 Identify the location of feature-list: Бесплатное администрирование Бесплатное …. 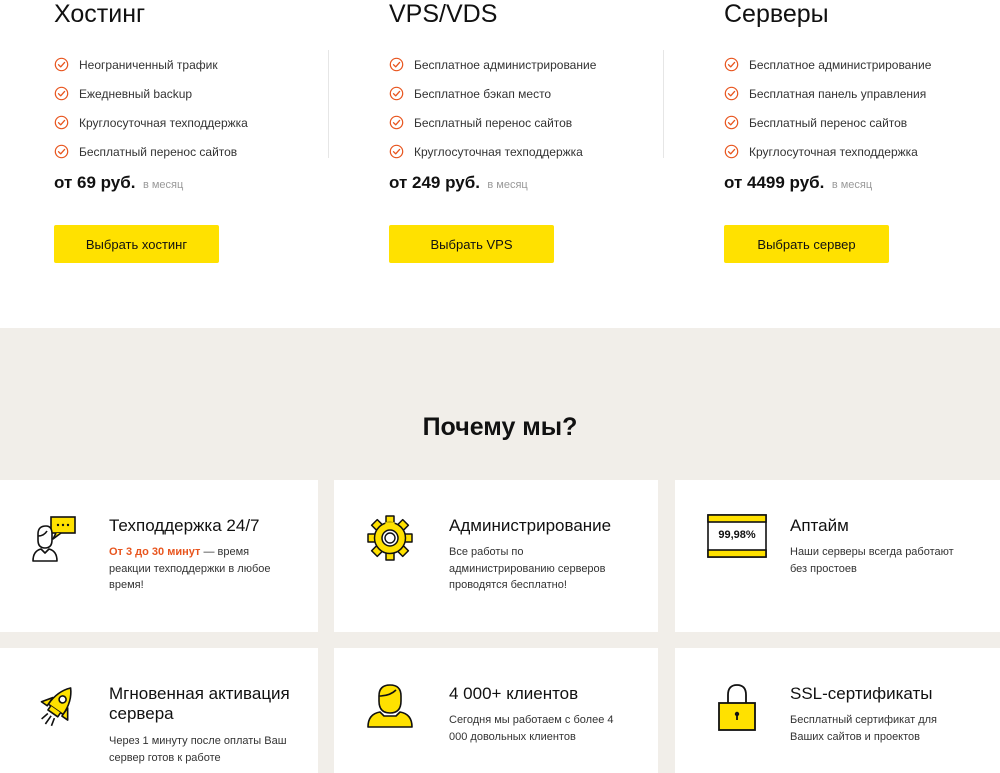
(492, 108).